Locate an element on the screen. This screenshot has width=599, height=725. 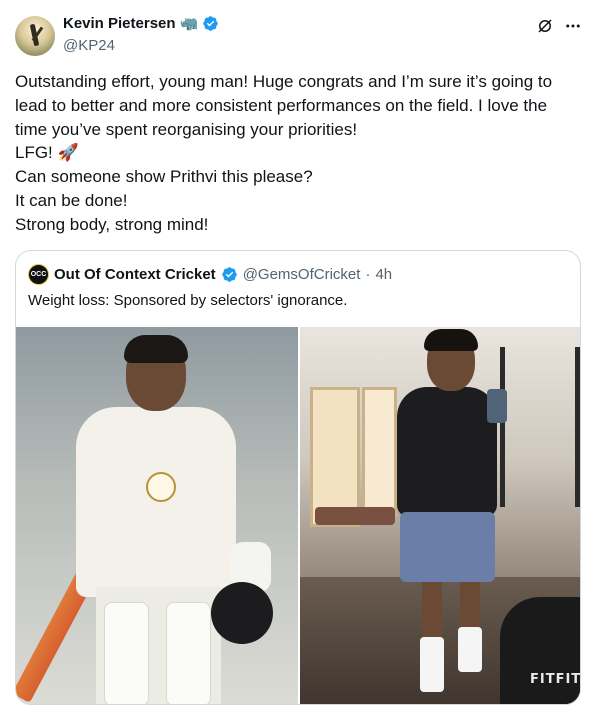
author-handle: @KP24 is located at coordinates (89, 45).